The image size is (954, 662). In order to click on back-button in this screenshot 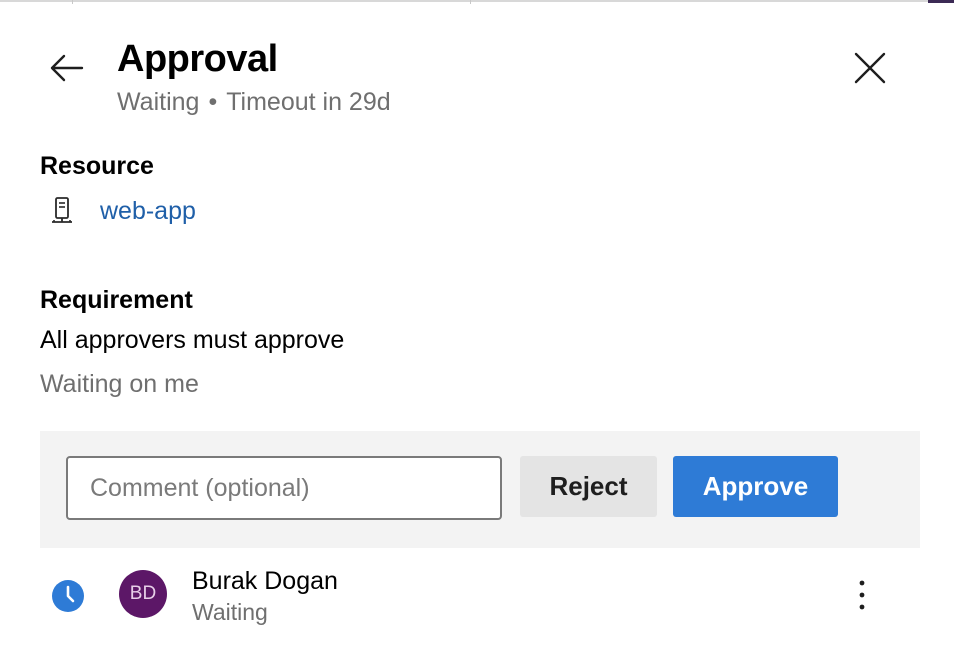, I will do `click(66, 68)`.